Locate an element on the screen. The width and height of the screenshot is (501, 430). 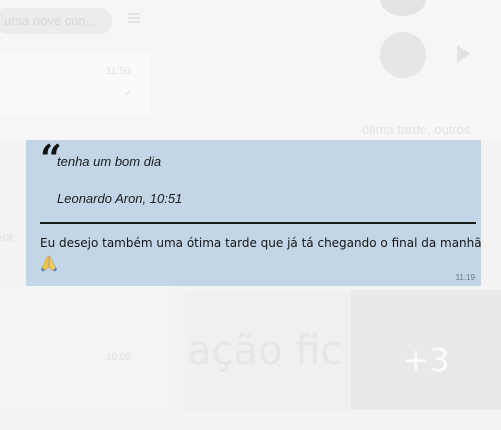
quoted-message-author: Leonardo Aron, 10:51 is located at coordinates (120, 198).